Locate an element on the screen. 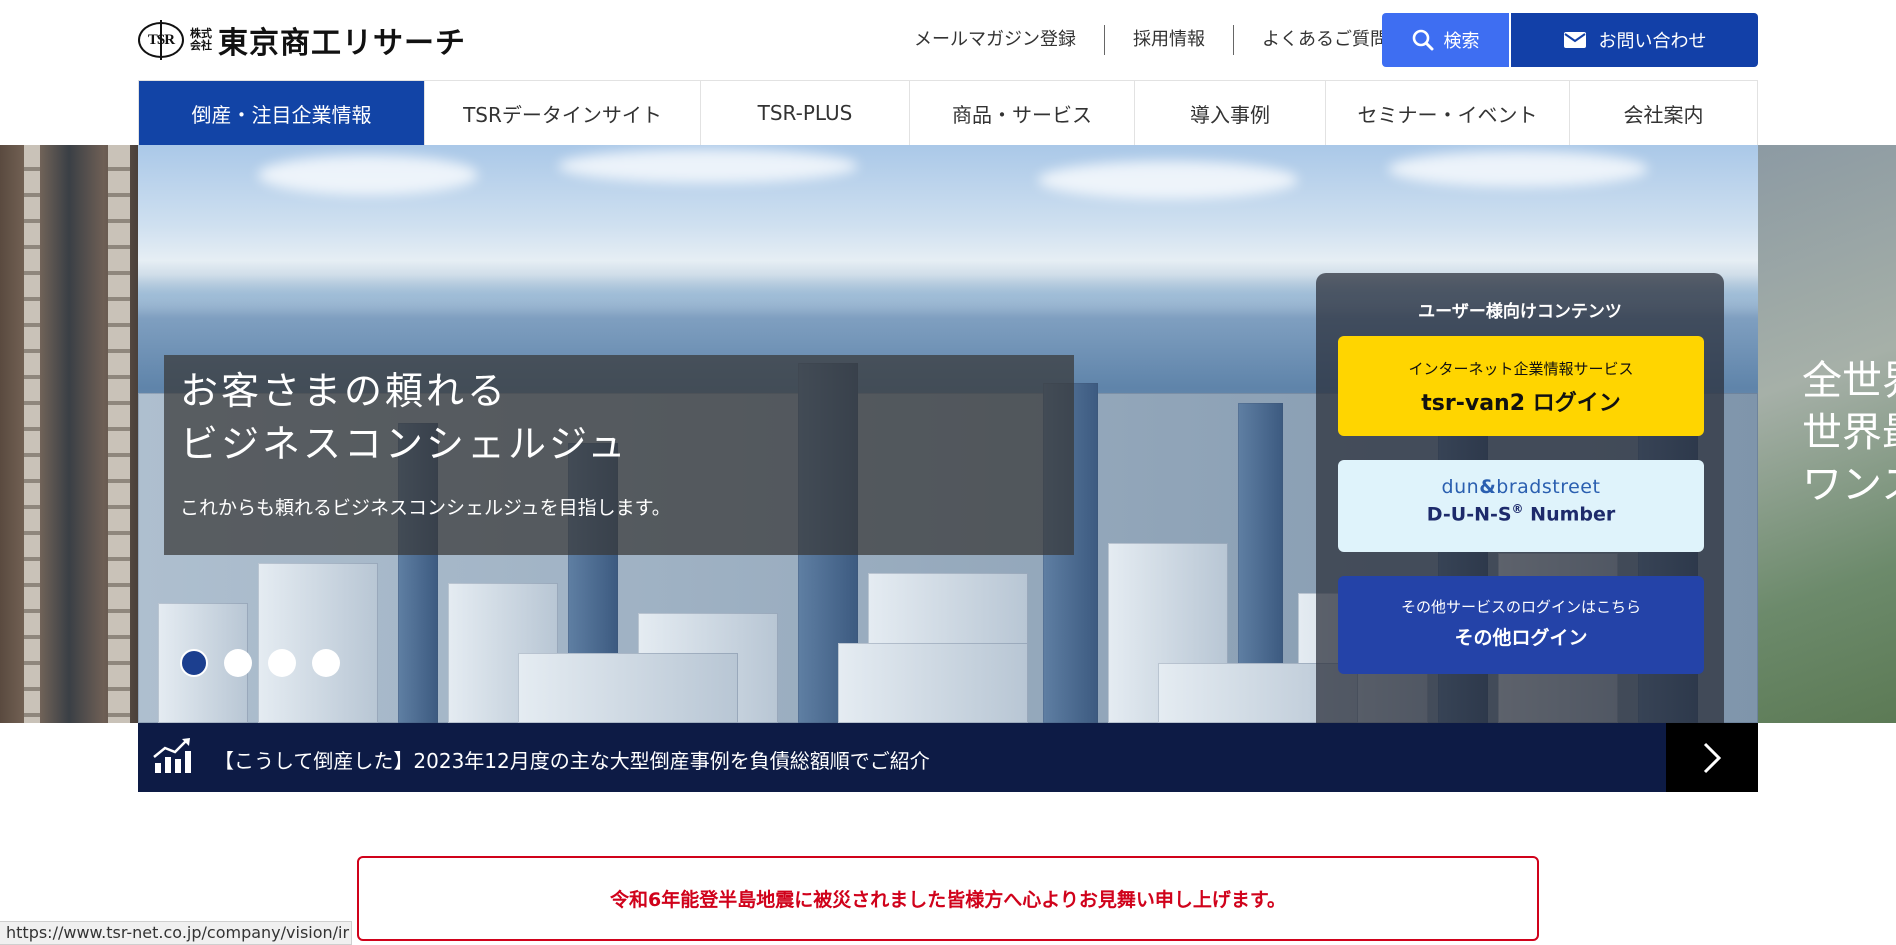 The image size is (1896, 945). nav-item-tsr-plus: TSR-PLUS is located at coordinates (804, 113).